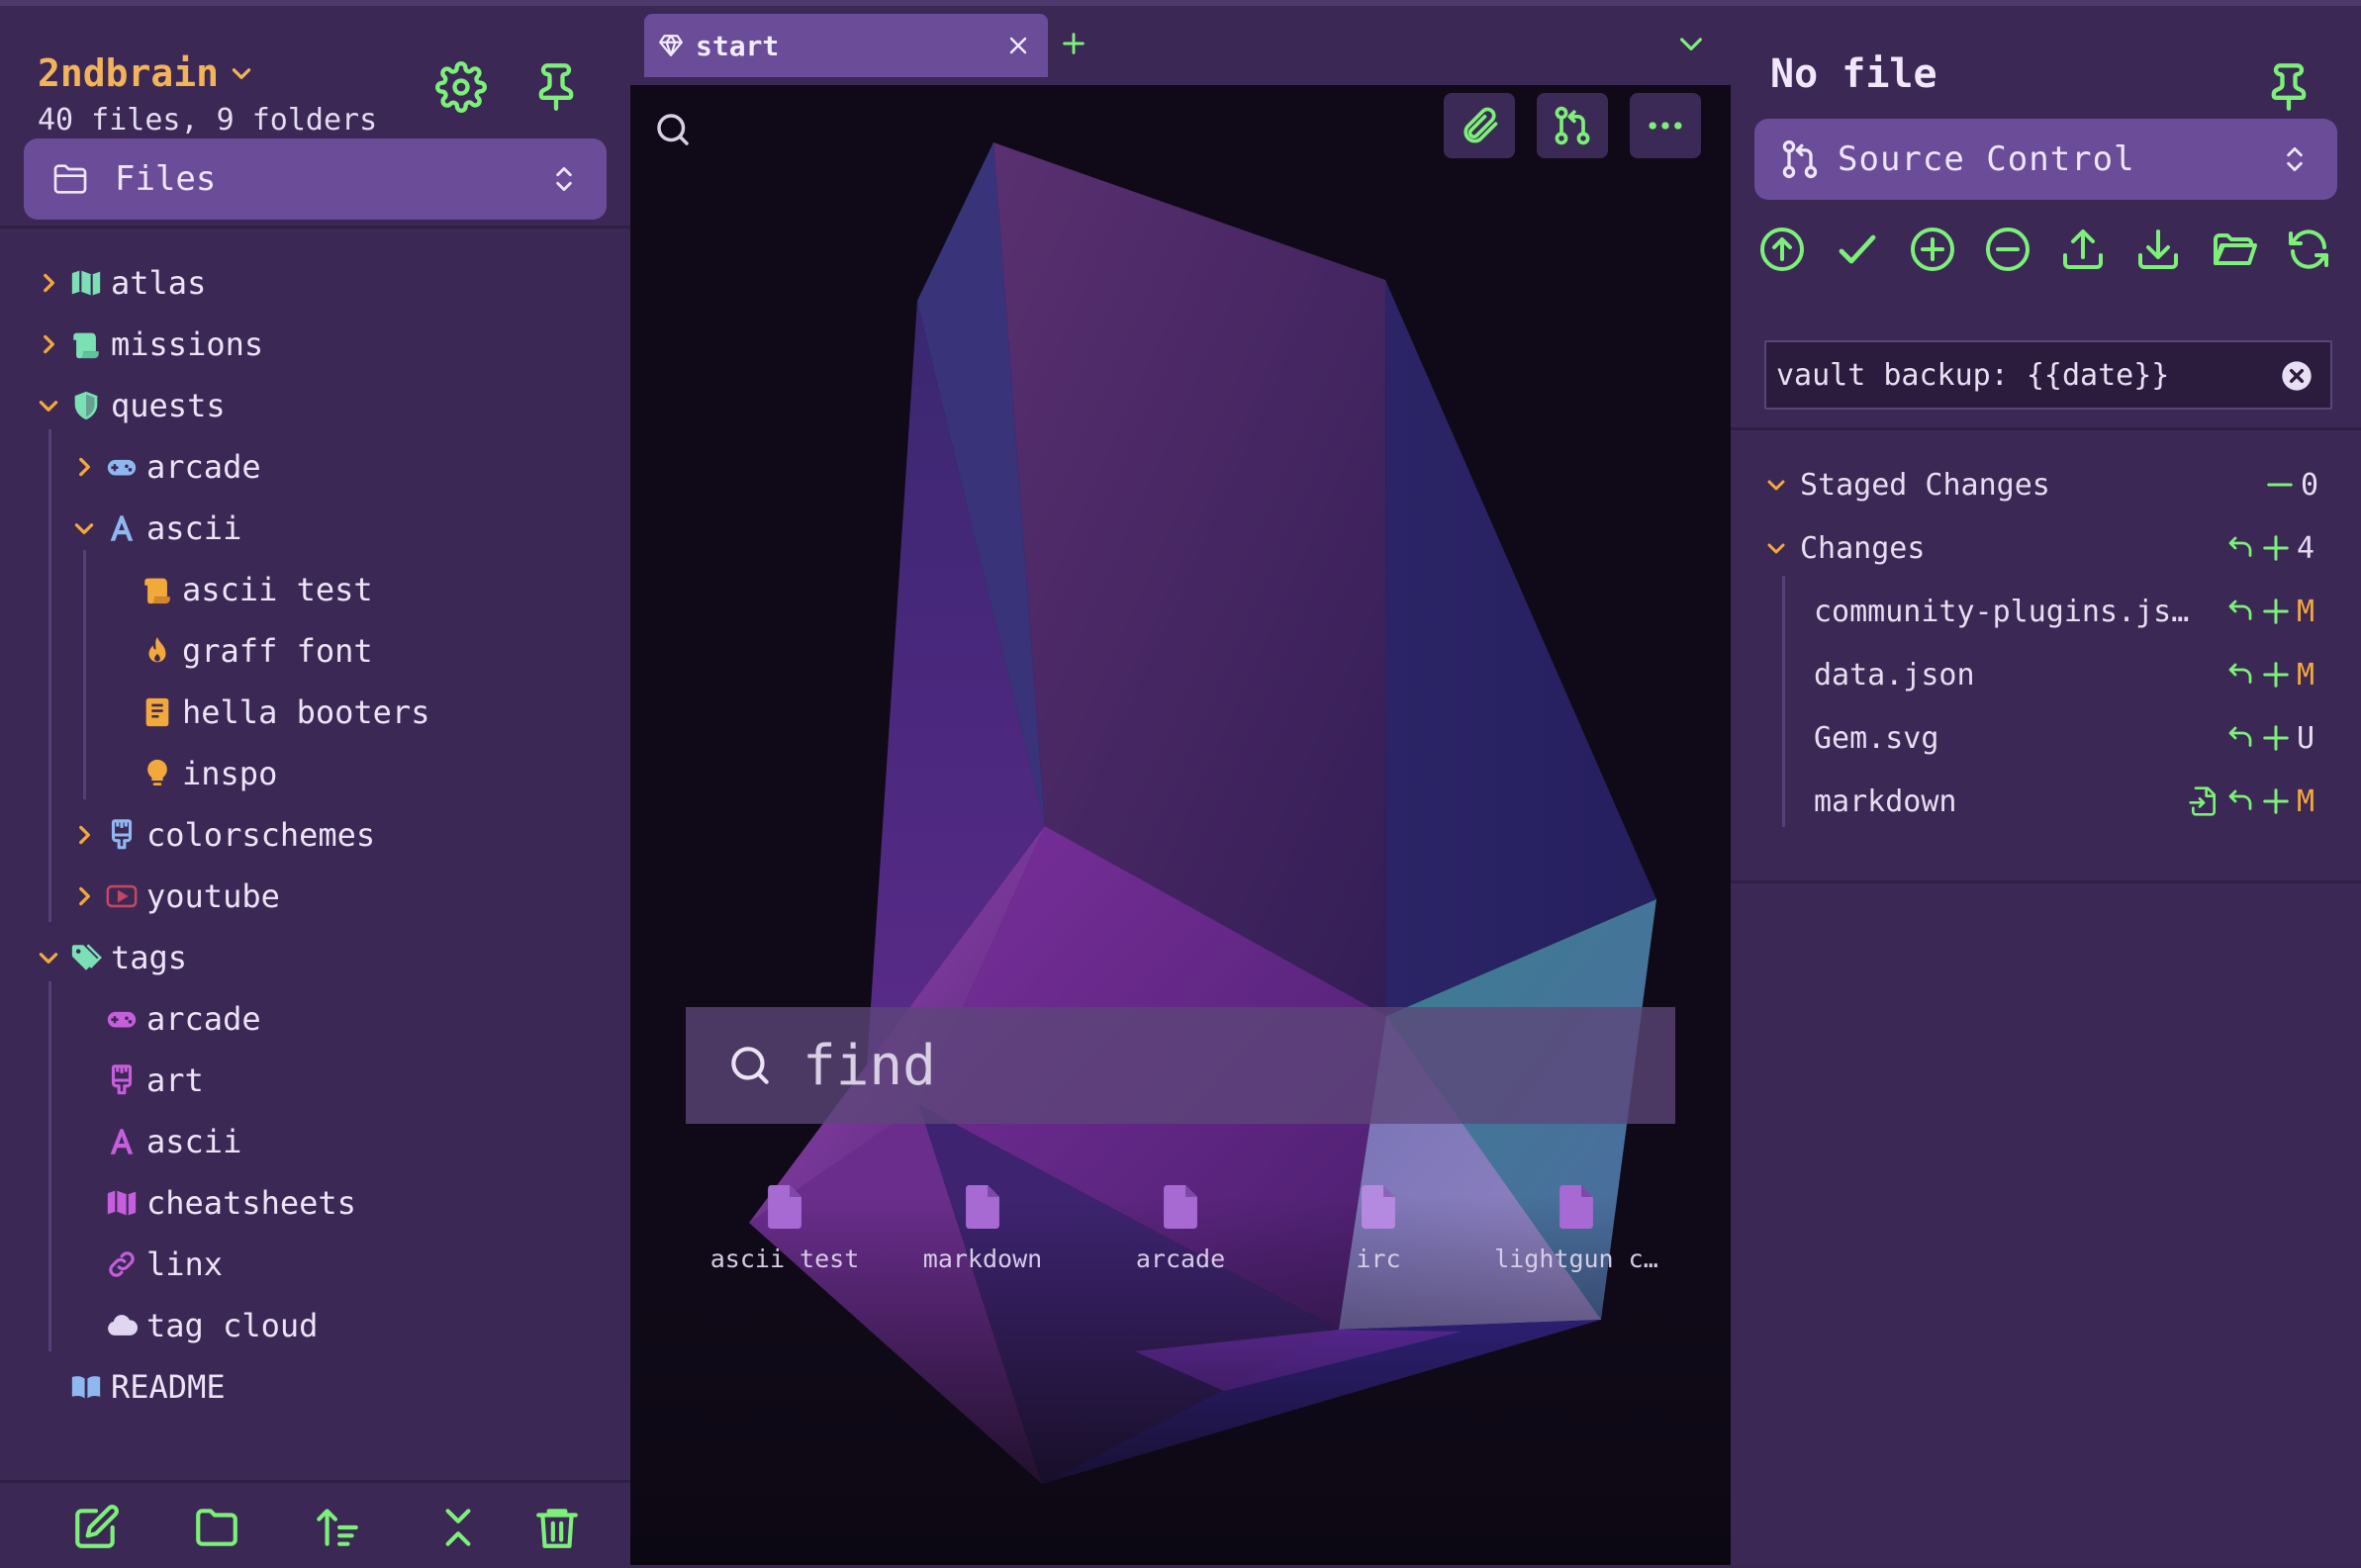 Image resolution: width=2361 pixels, height=1568 pixels. I want to click on tree-label: youtube, so click(213, 896).